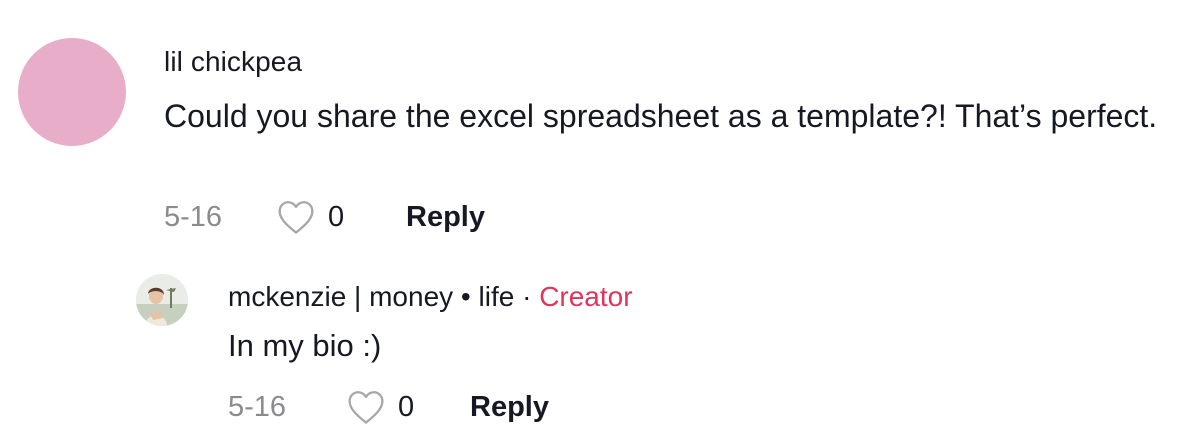 This screenshot has width=1200, height=440. Describe the element at coordinates (371, 296) in the screenshot. I see `reply-username: mckenzie | money • life` at that location.